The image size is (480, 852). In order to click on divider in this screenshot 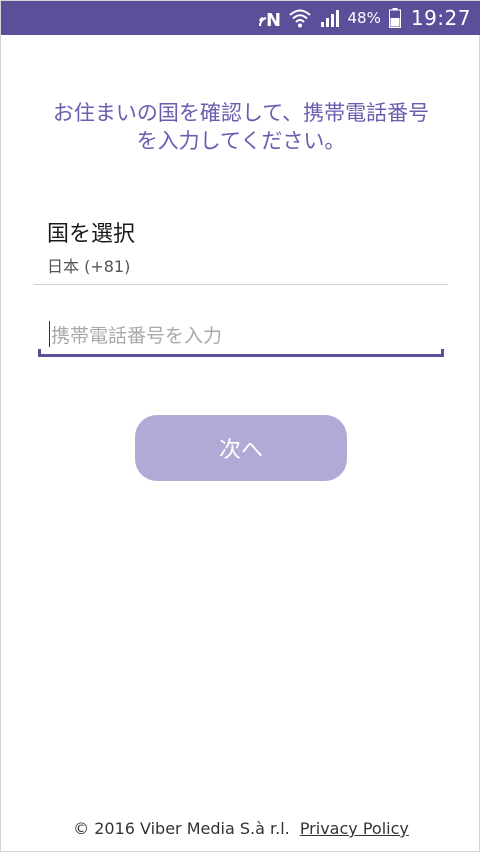, I will do `click(241, 284)`.